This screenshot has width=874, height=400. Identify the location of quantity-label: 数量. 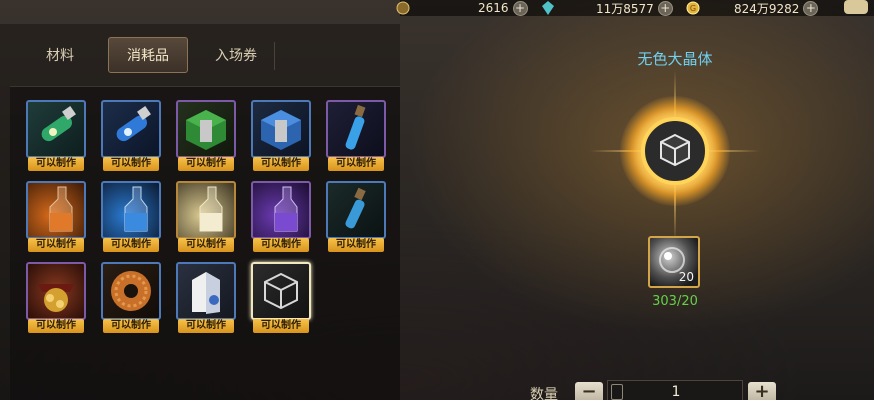
(544, 393).